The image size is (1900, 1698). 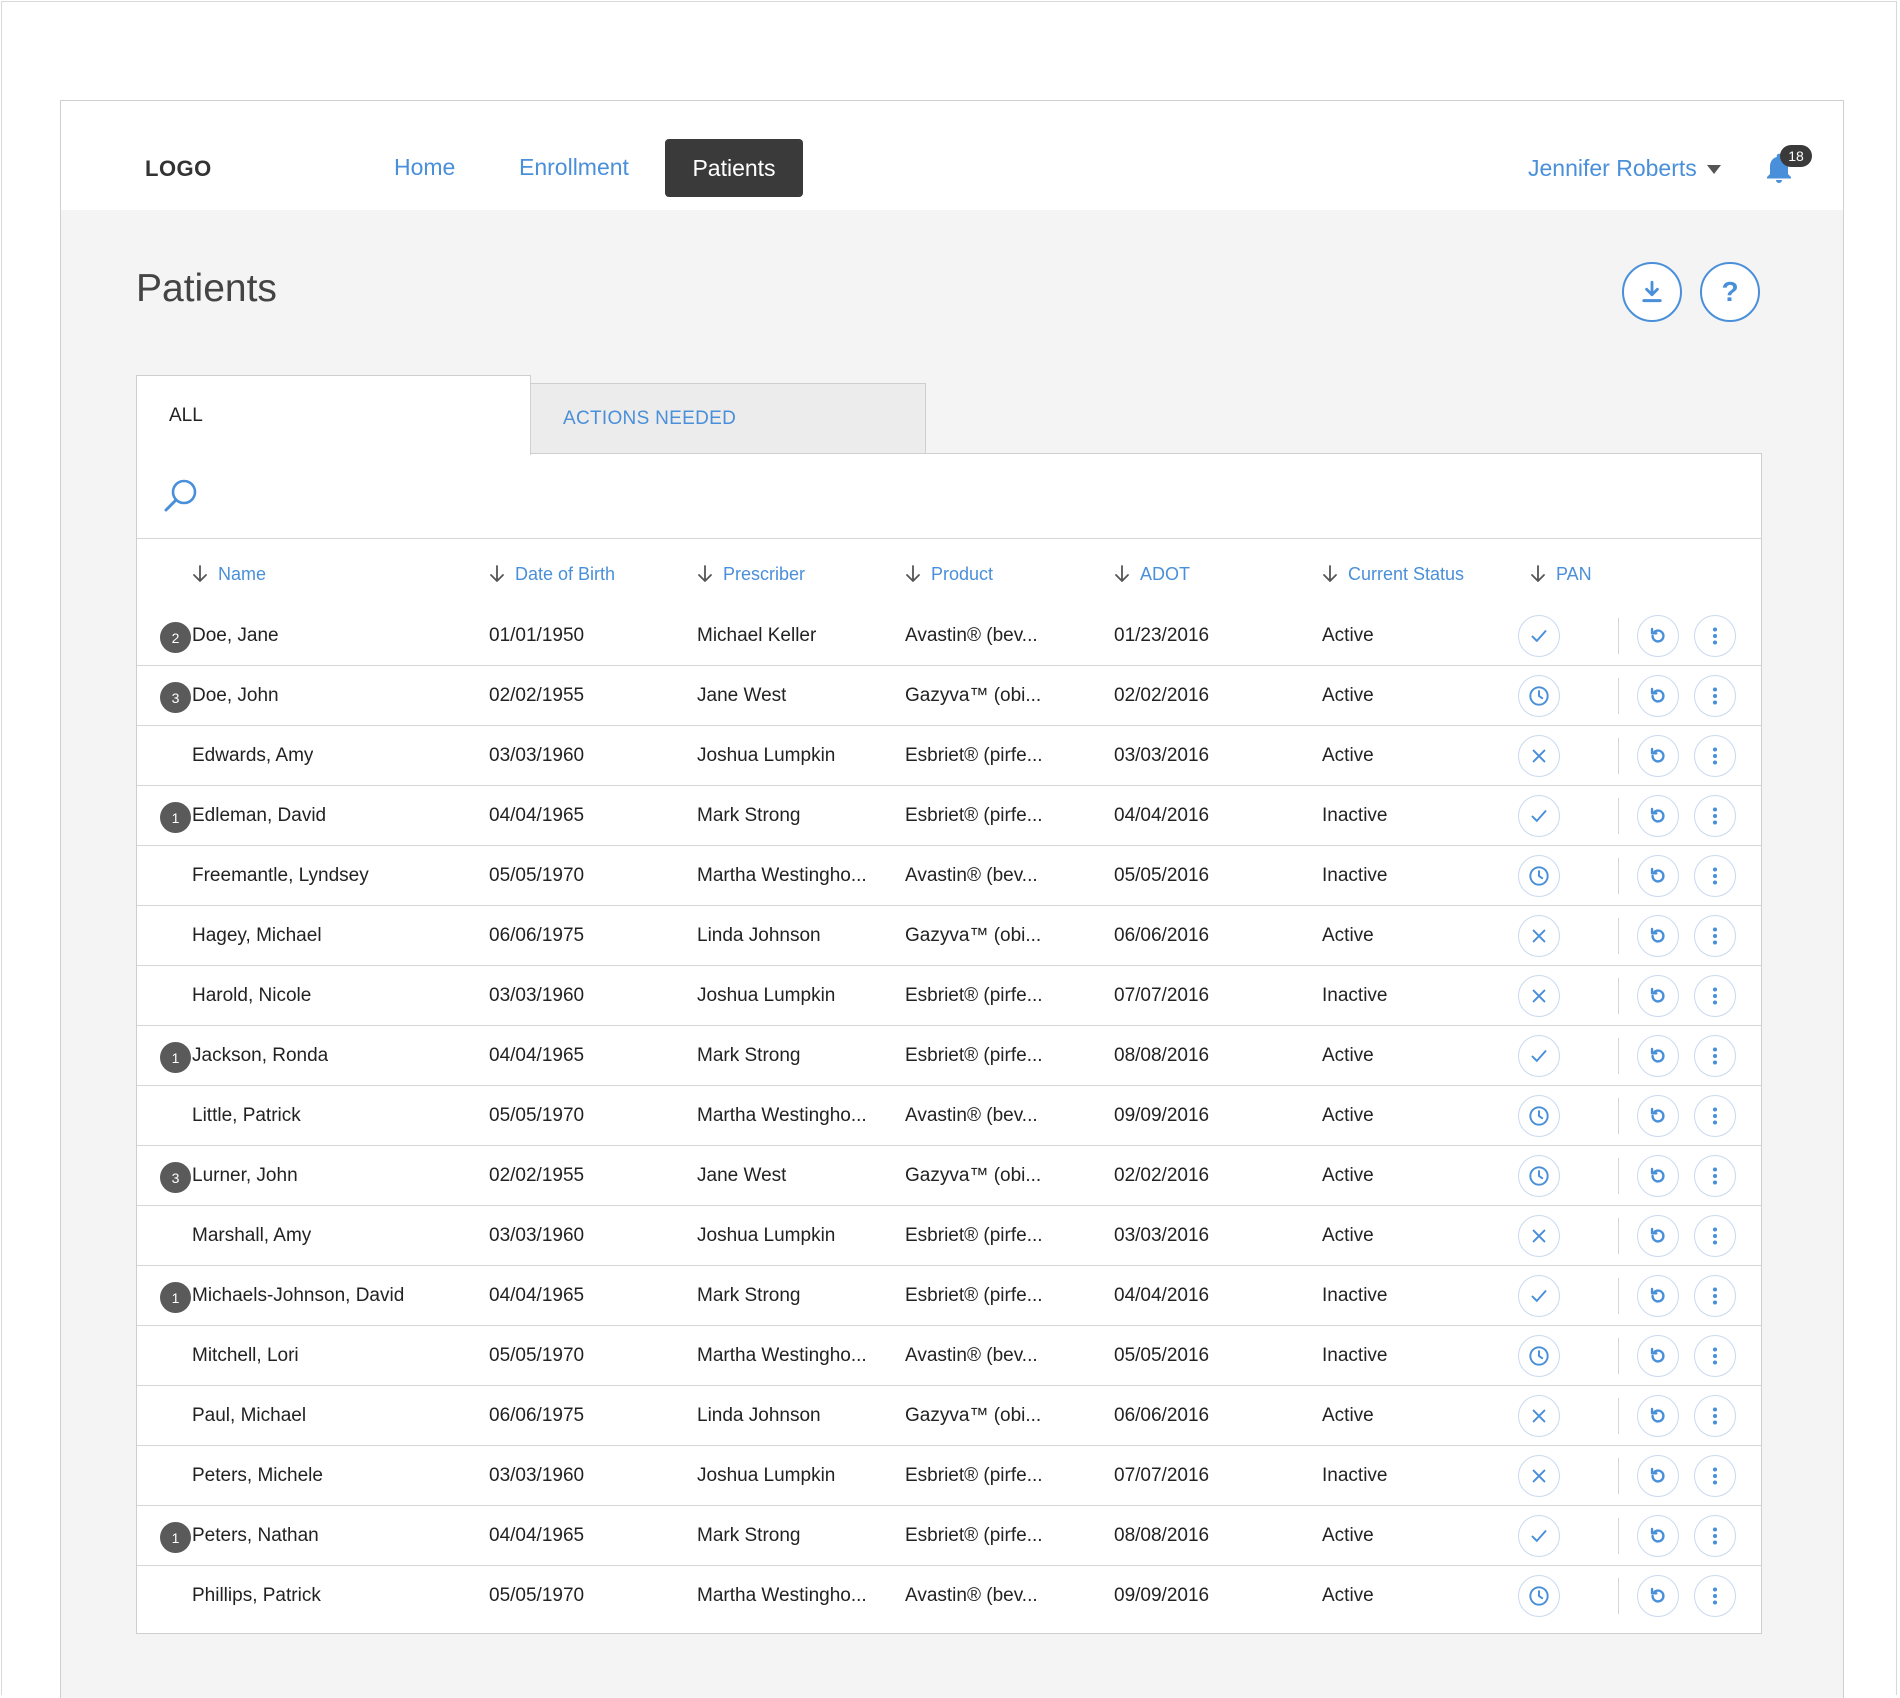 I want to click on nav-enrollment-link: Enrollment, so click(x=574, y=167).